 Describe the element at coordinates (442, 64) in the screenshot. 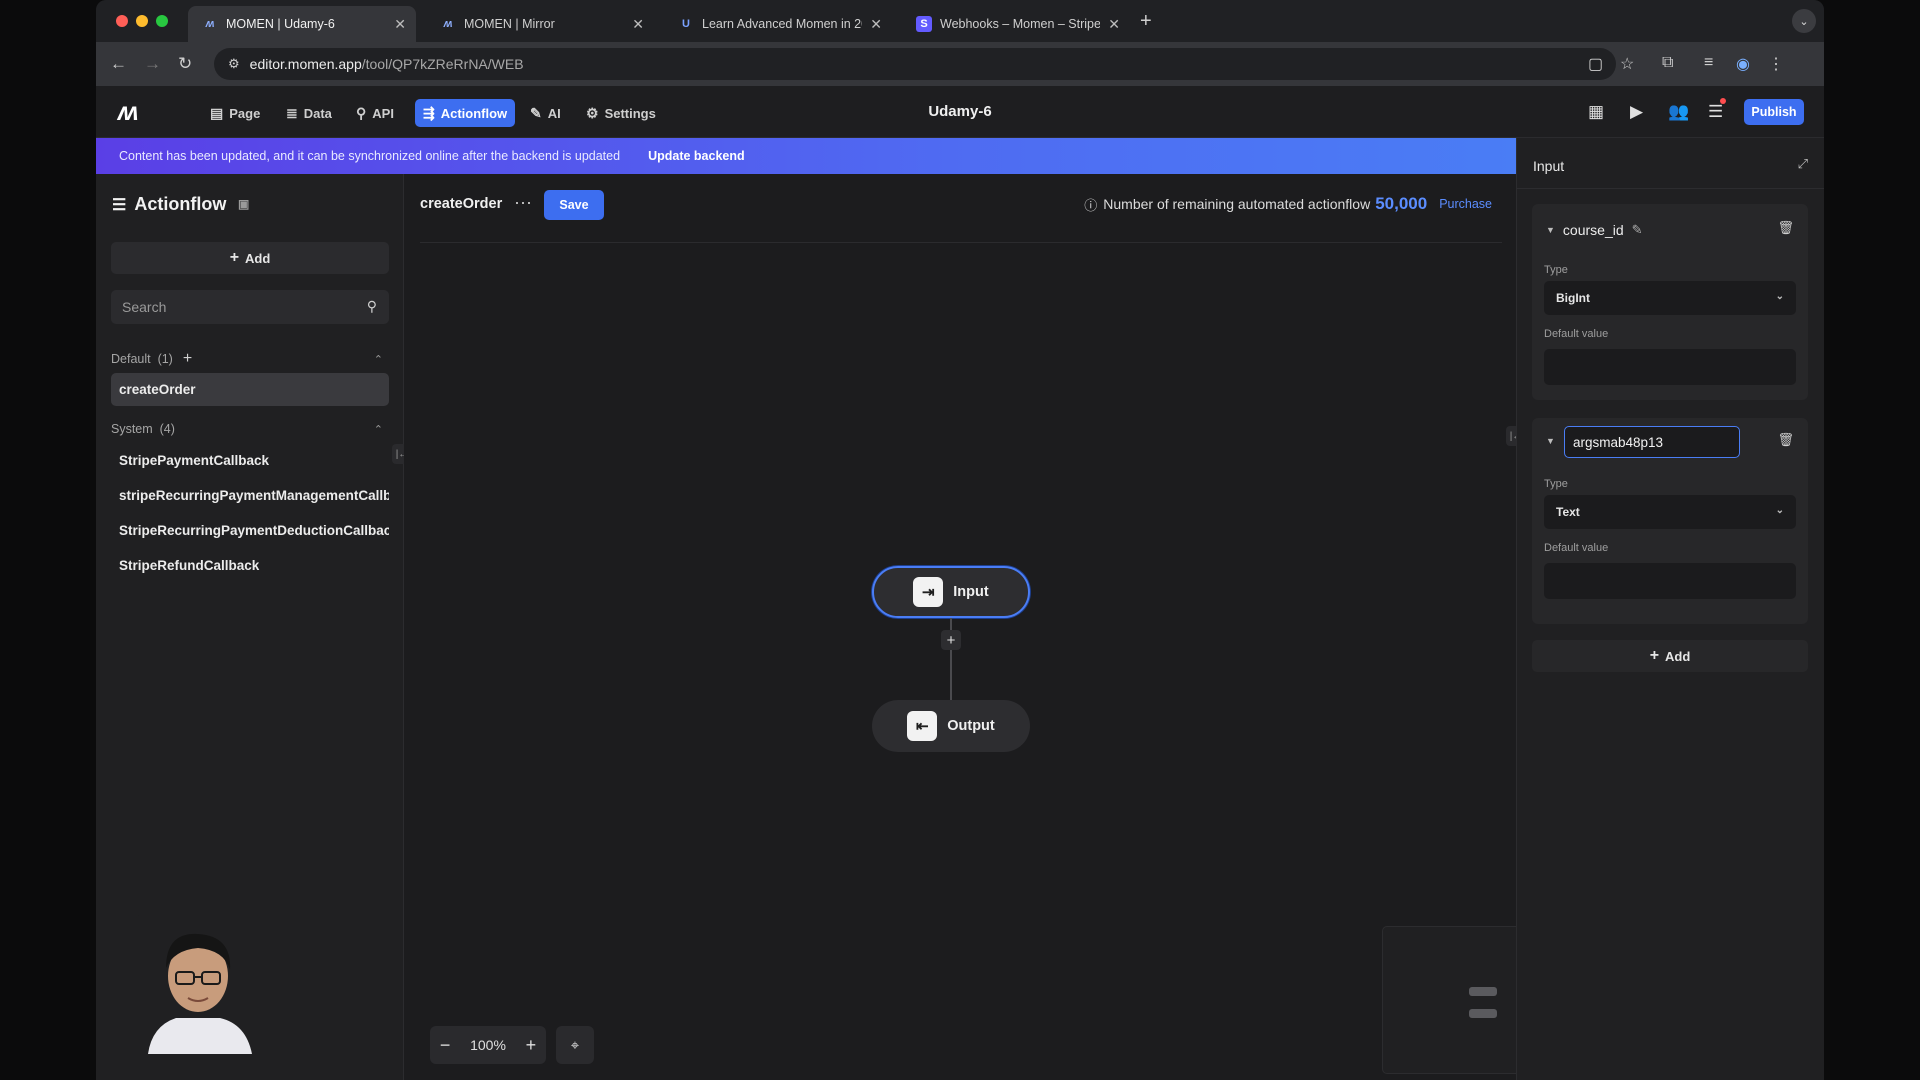

I see `url-path: /tool/QP7kZReRrNA/WEB` at that location.